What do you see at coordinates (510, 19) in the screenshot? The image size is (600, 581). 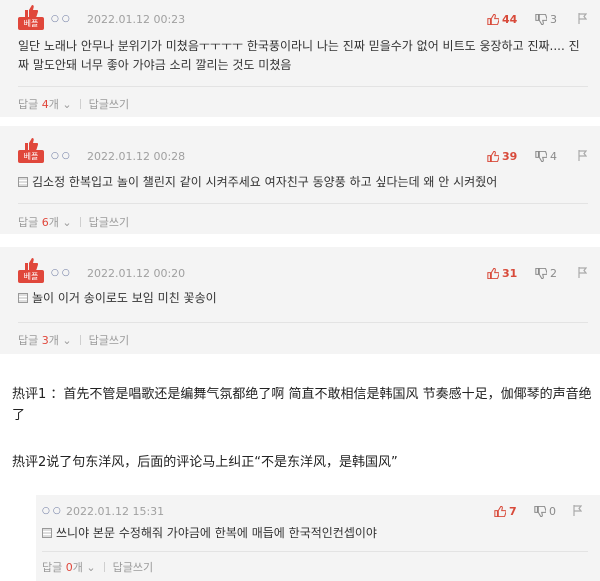 I see `like-count: 44` at bounding box center [510, 19].